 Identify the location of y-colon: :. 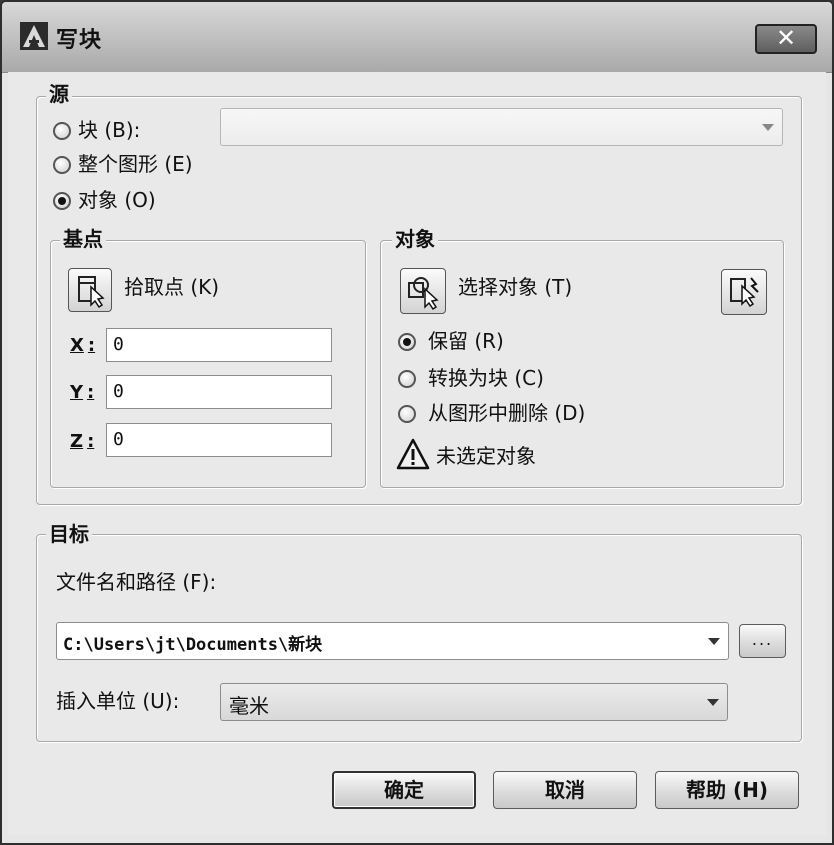
(91, 392).